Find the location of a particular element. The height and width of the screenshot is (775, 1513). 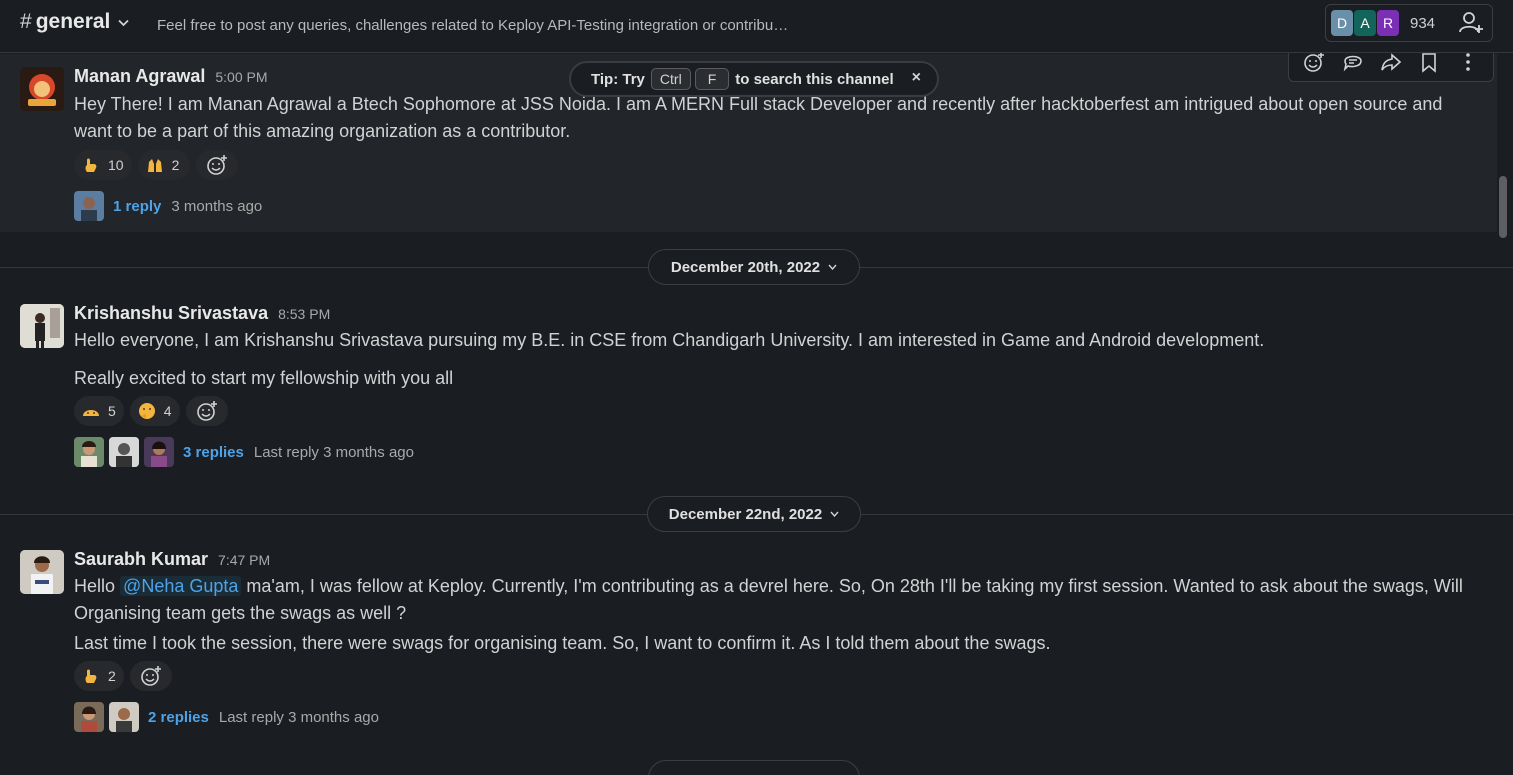

thinking-face-icon is located at coordinates (146, 411).